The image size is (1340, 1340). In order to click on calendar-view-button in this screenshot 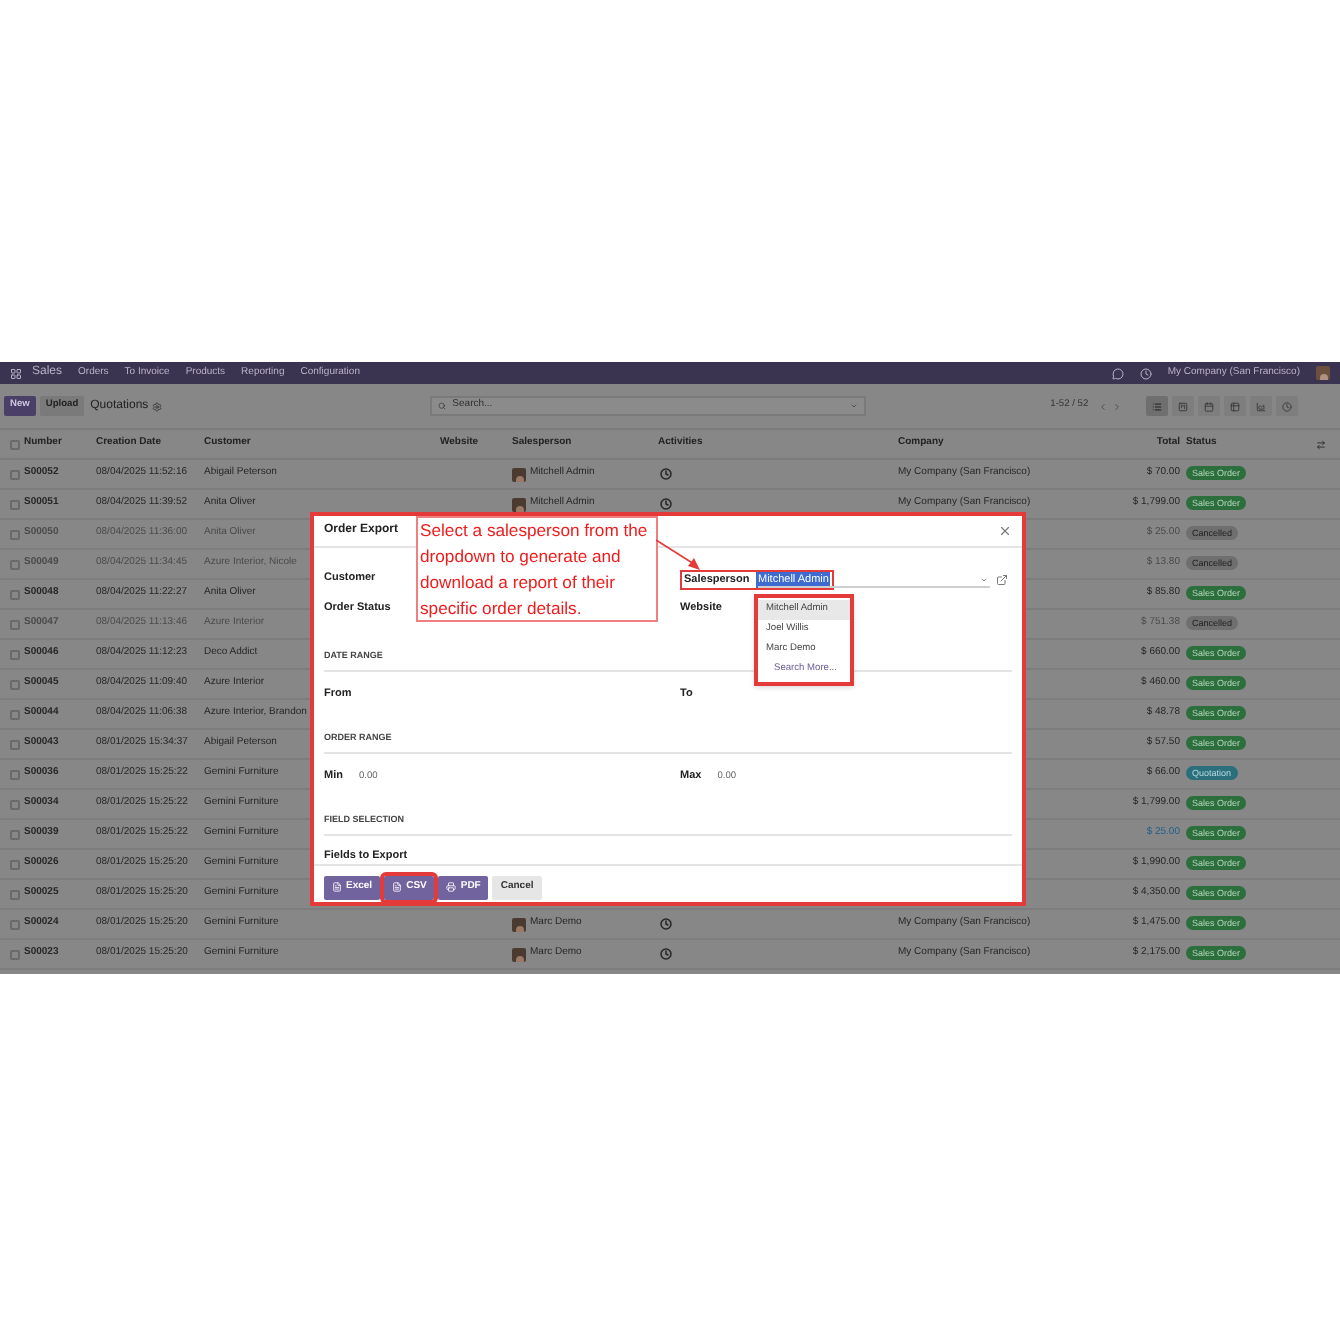, I will do `click(1209, 406)`.